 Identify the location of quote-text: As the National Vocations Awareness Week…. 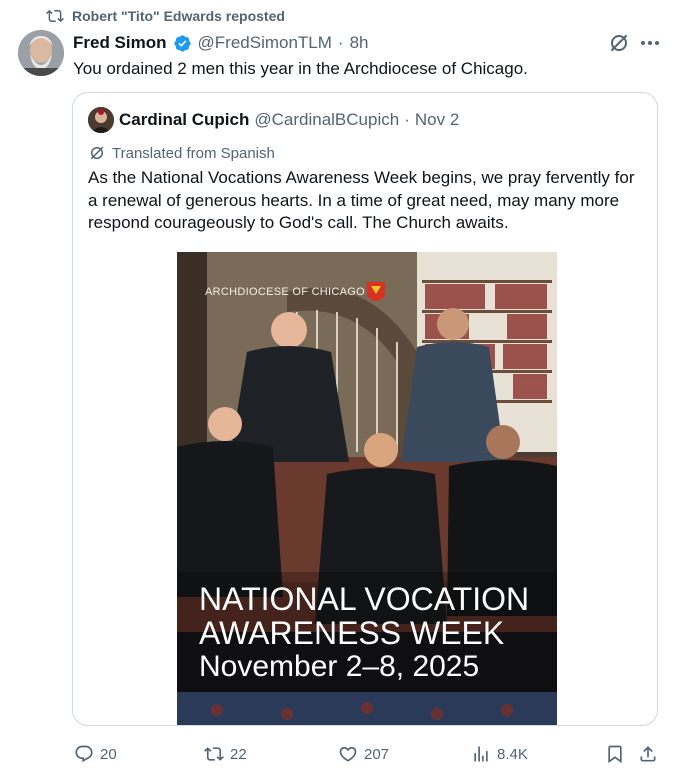
(361, 200).